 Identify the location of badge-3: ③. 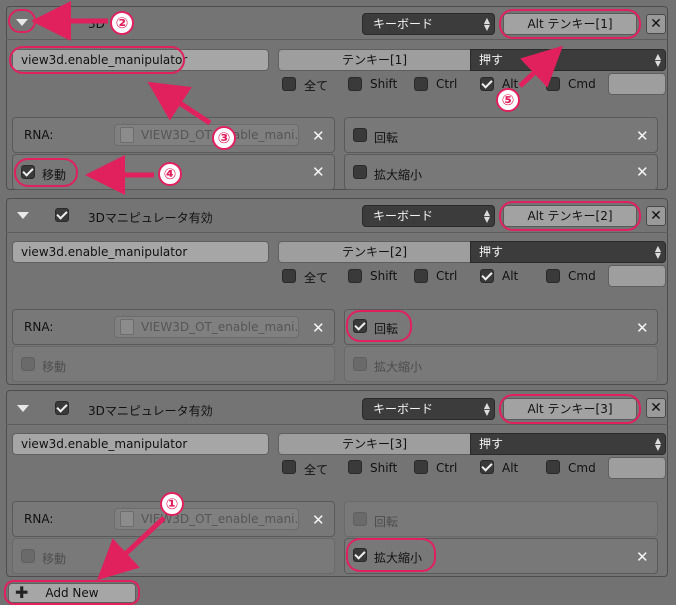
(224, 138).